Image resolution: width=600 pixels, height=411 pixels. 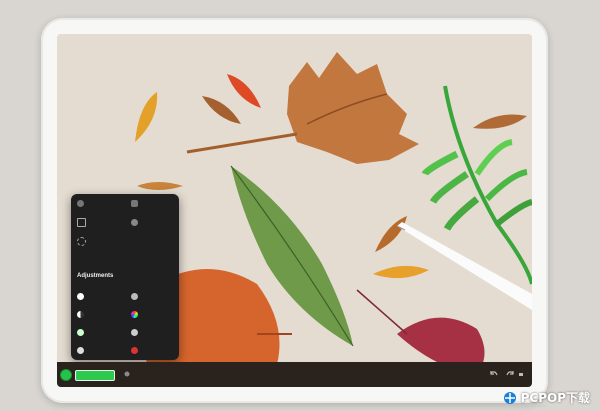 I want to click on redo-icon, so click(x=510, y=374).